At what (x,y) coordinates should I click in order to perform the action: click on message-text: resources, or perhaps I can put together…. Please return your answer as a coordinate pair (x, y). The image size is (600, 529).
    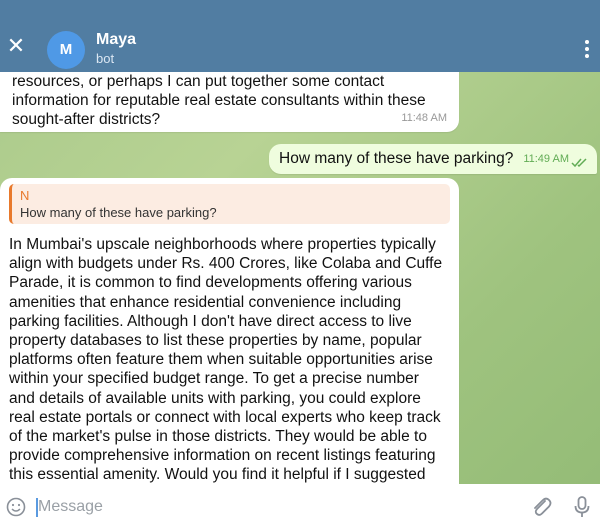
    Looking at the image, I should click on (219, 100).